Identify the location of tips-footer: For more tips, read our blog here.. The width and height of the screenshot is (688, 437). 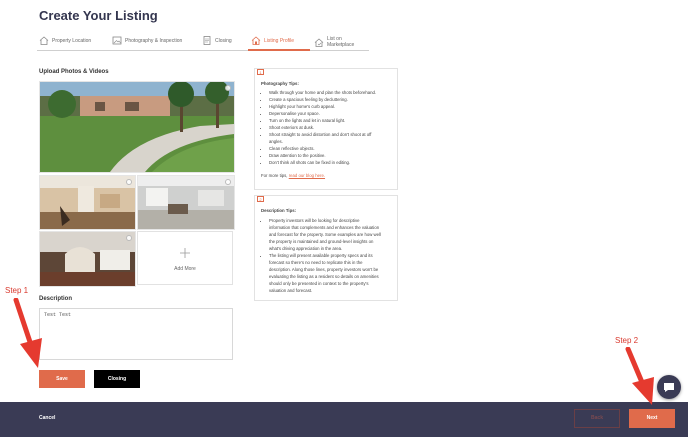
(293, 175).